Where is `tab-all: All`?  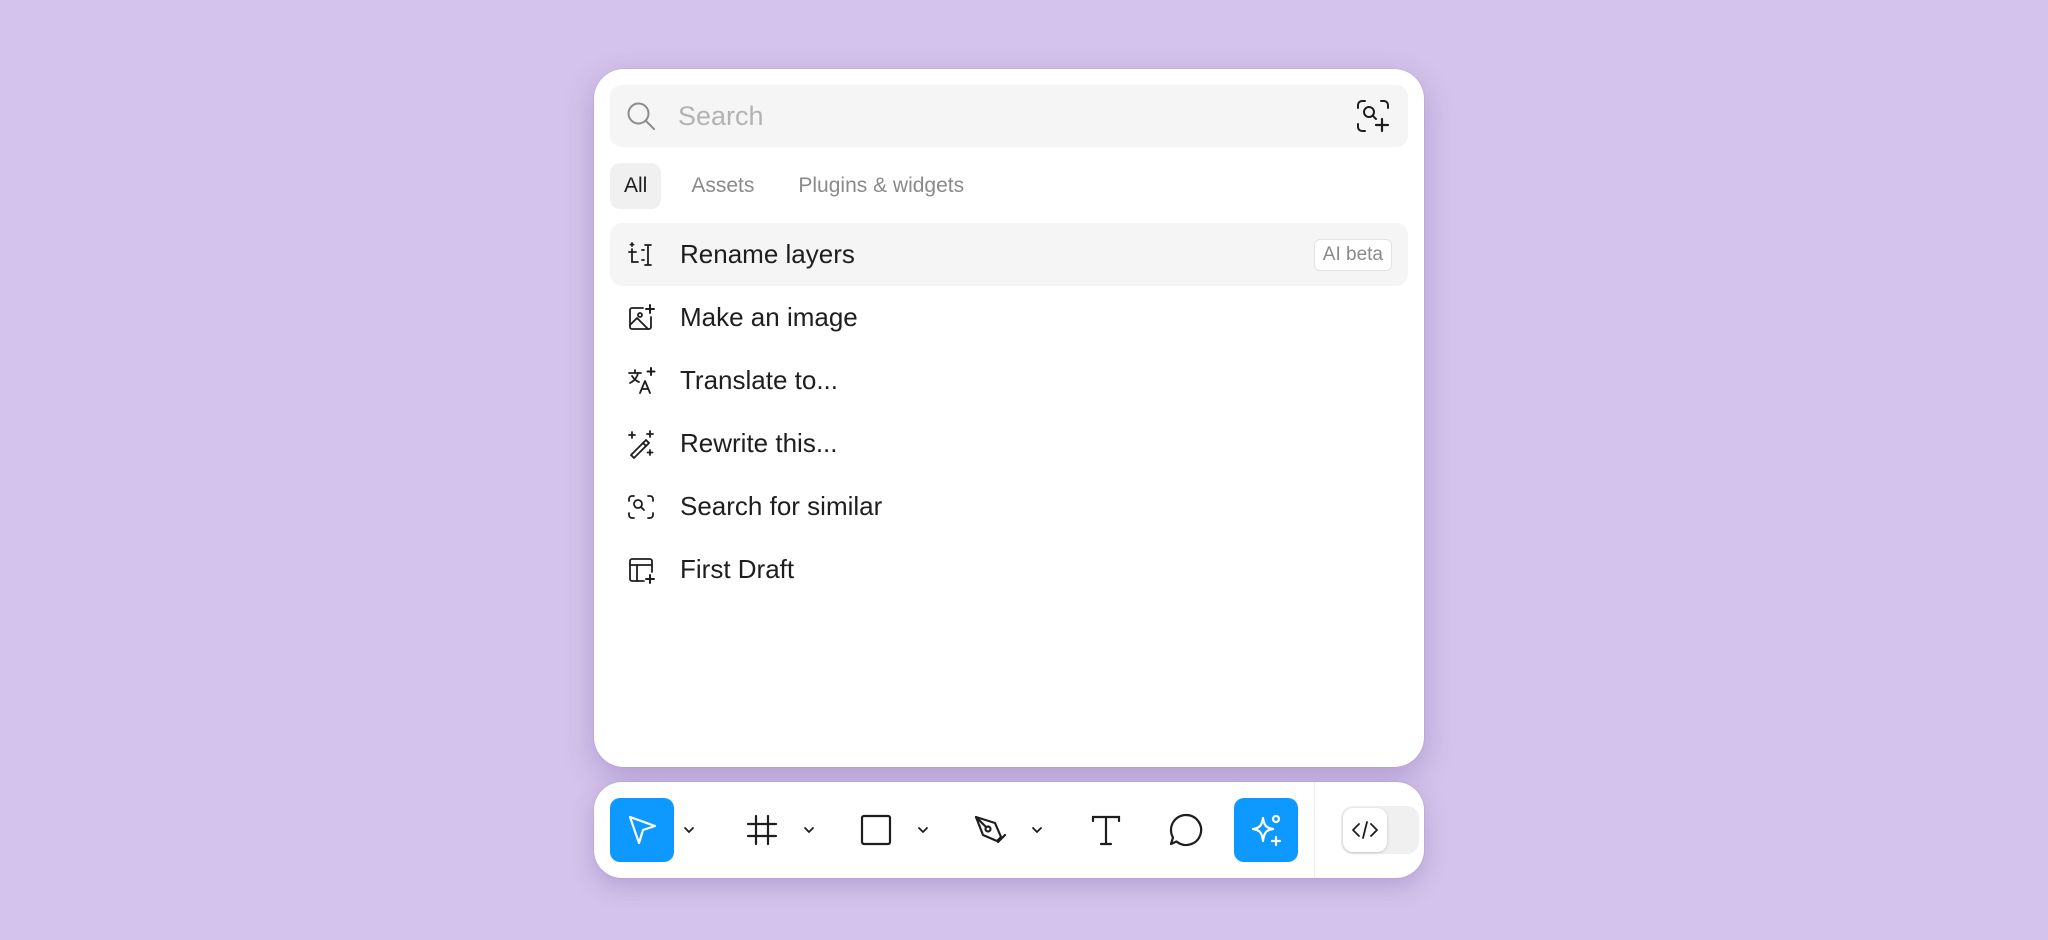 tab-all: All is located at coordinates (636, 186).